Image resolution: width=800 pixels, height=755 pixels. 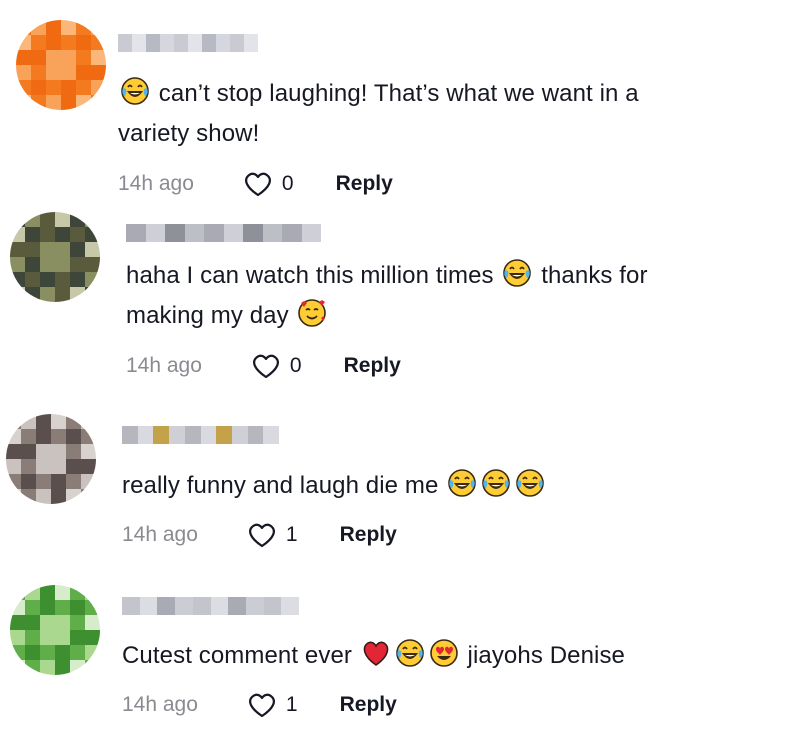 I want to click on comment-text-segment: Cutest comment ever, so click(x=240, y=655).